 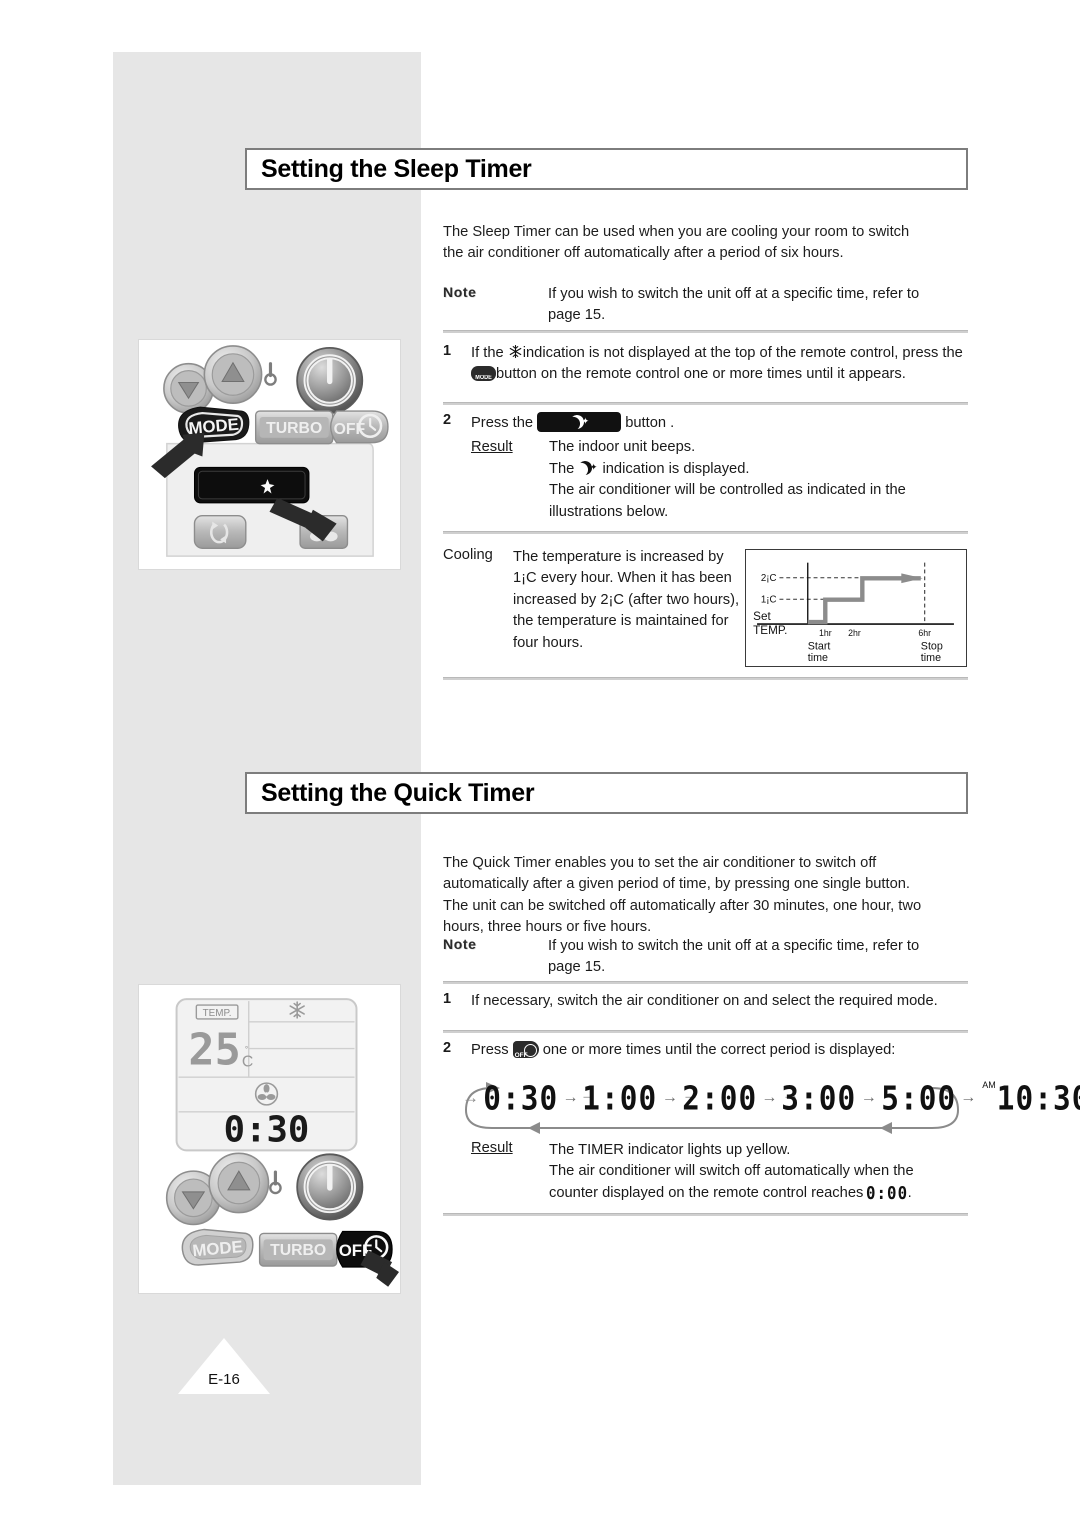 What do you see at coordinates (266, 1075) in the screenshot?
I see `lcd-display: TEMP. 25 ° C 0:30` at bounding box center [266, 1075].